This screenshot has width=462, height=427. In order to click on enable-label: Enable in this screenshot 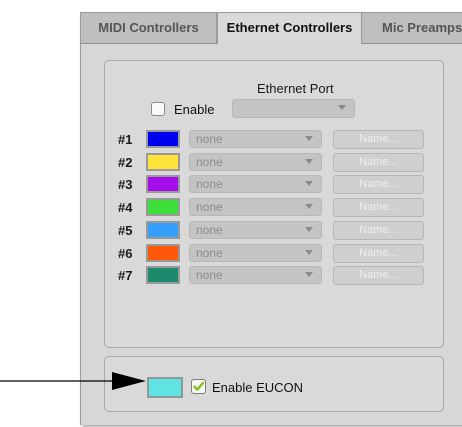, I will do `click(194, 109)`.